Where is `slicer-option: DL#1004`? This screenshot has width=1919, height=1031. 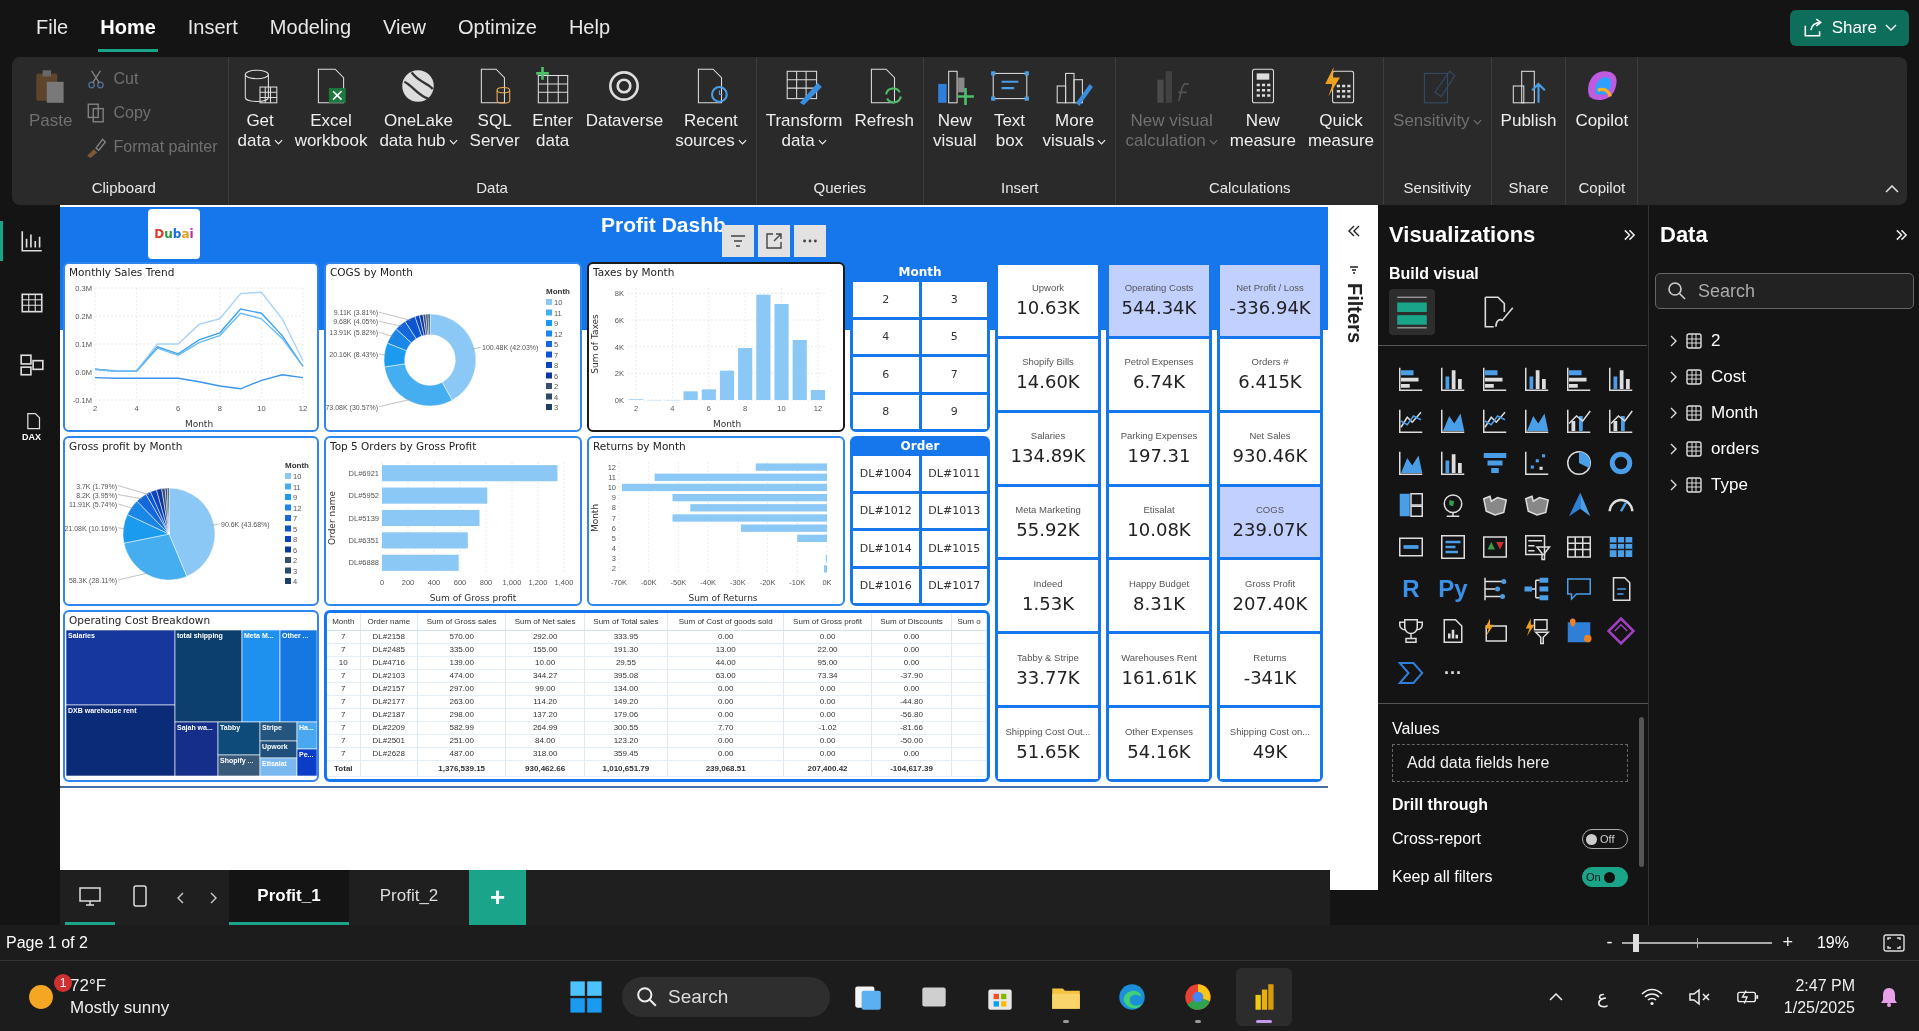
slicer-option: DL#1004 is located at coordinates (886, 473).